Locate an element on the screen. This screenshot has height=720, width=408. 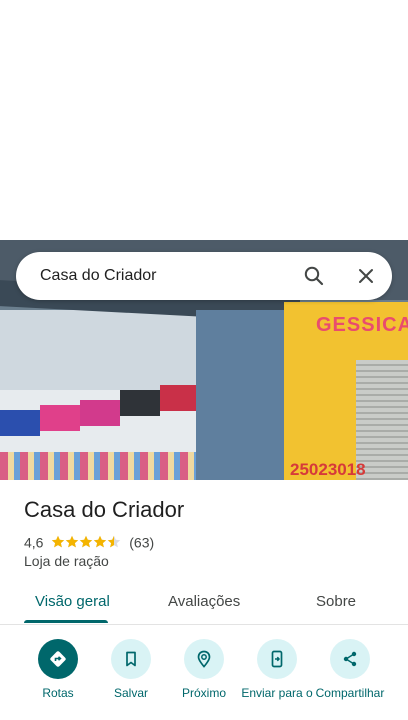
search-bar: Casa do Criador is located at coordinates (204, 276).